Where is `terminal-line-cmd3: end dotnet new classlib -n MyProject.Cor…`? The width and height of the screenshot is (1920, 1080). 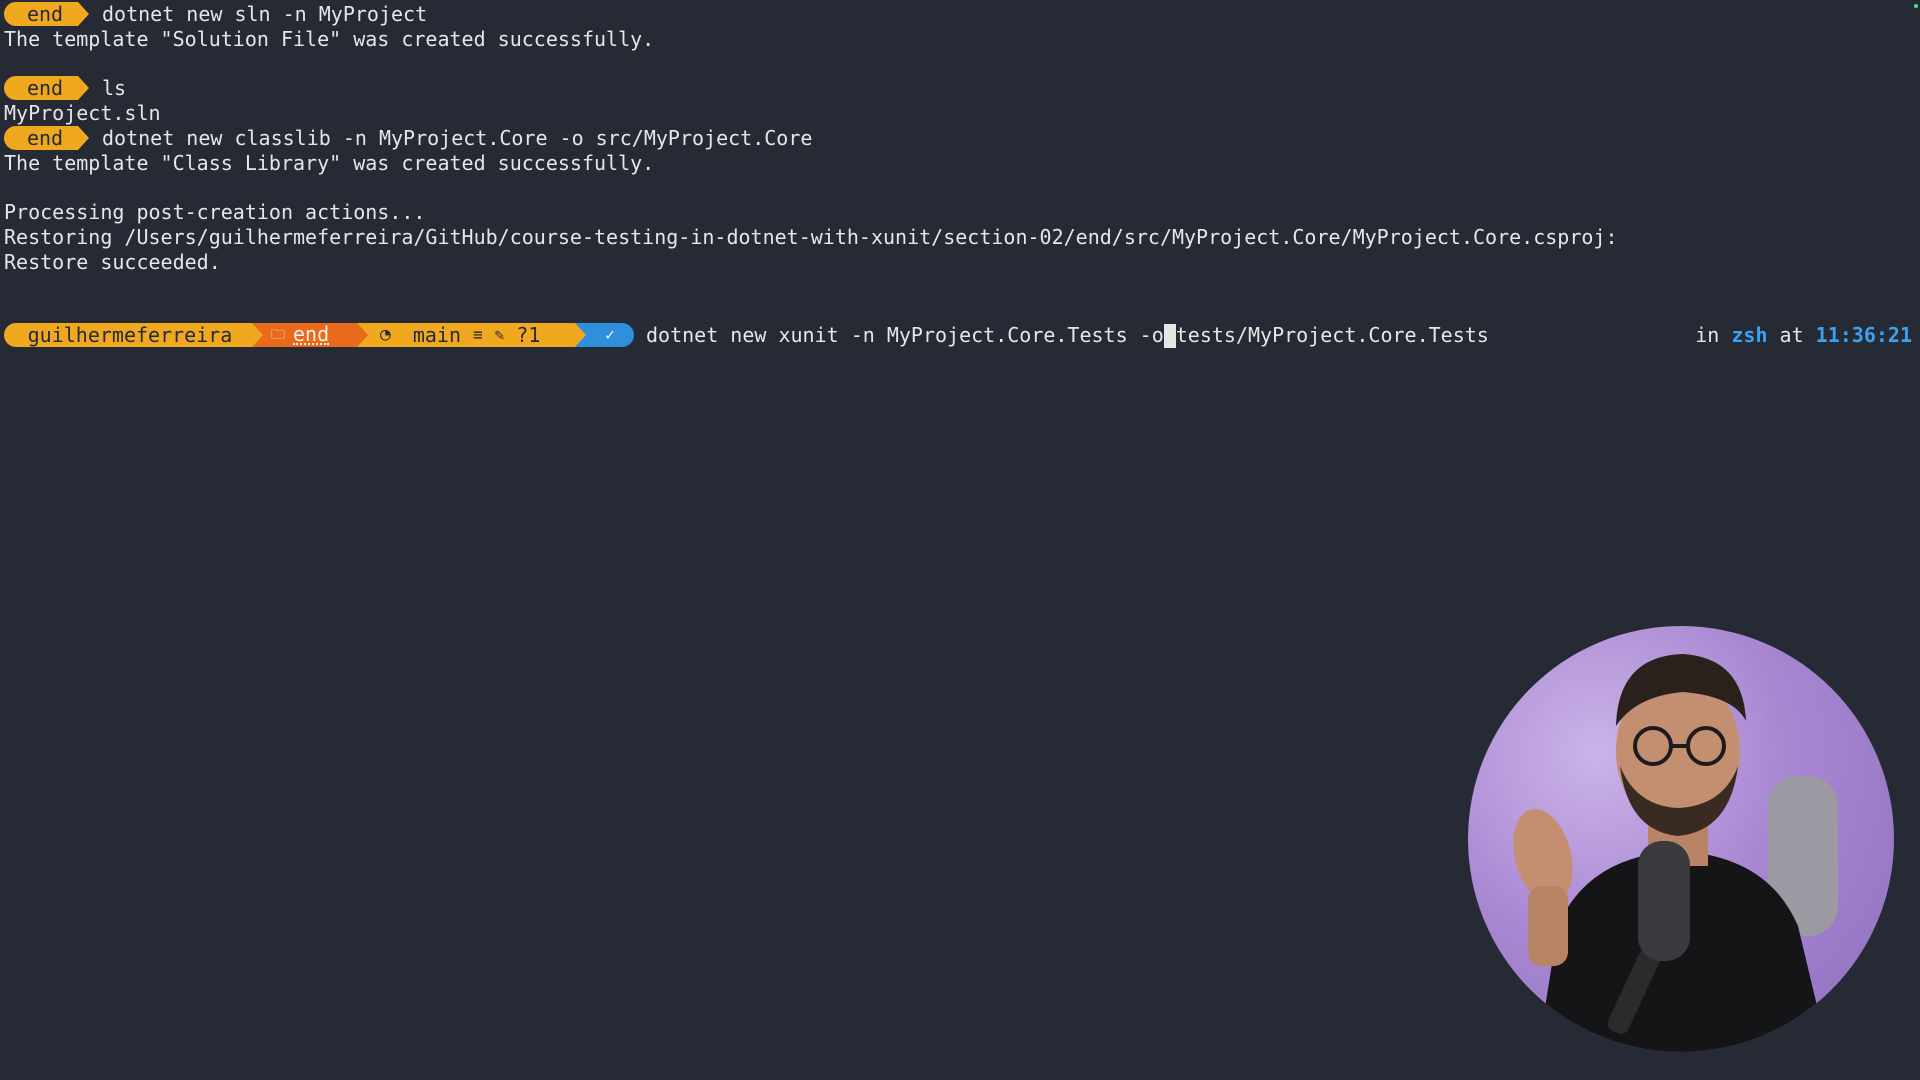
terminal-line-cmd3: end dotnet new classlib -n MyProject.Cor… is located at coordinates (408, 138).